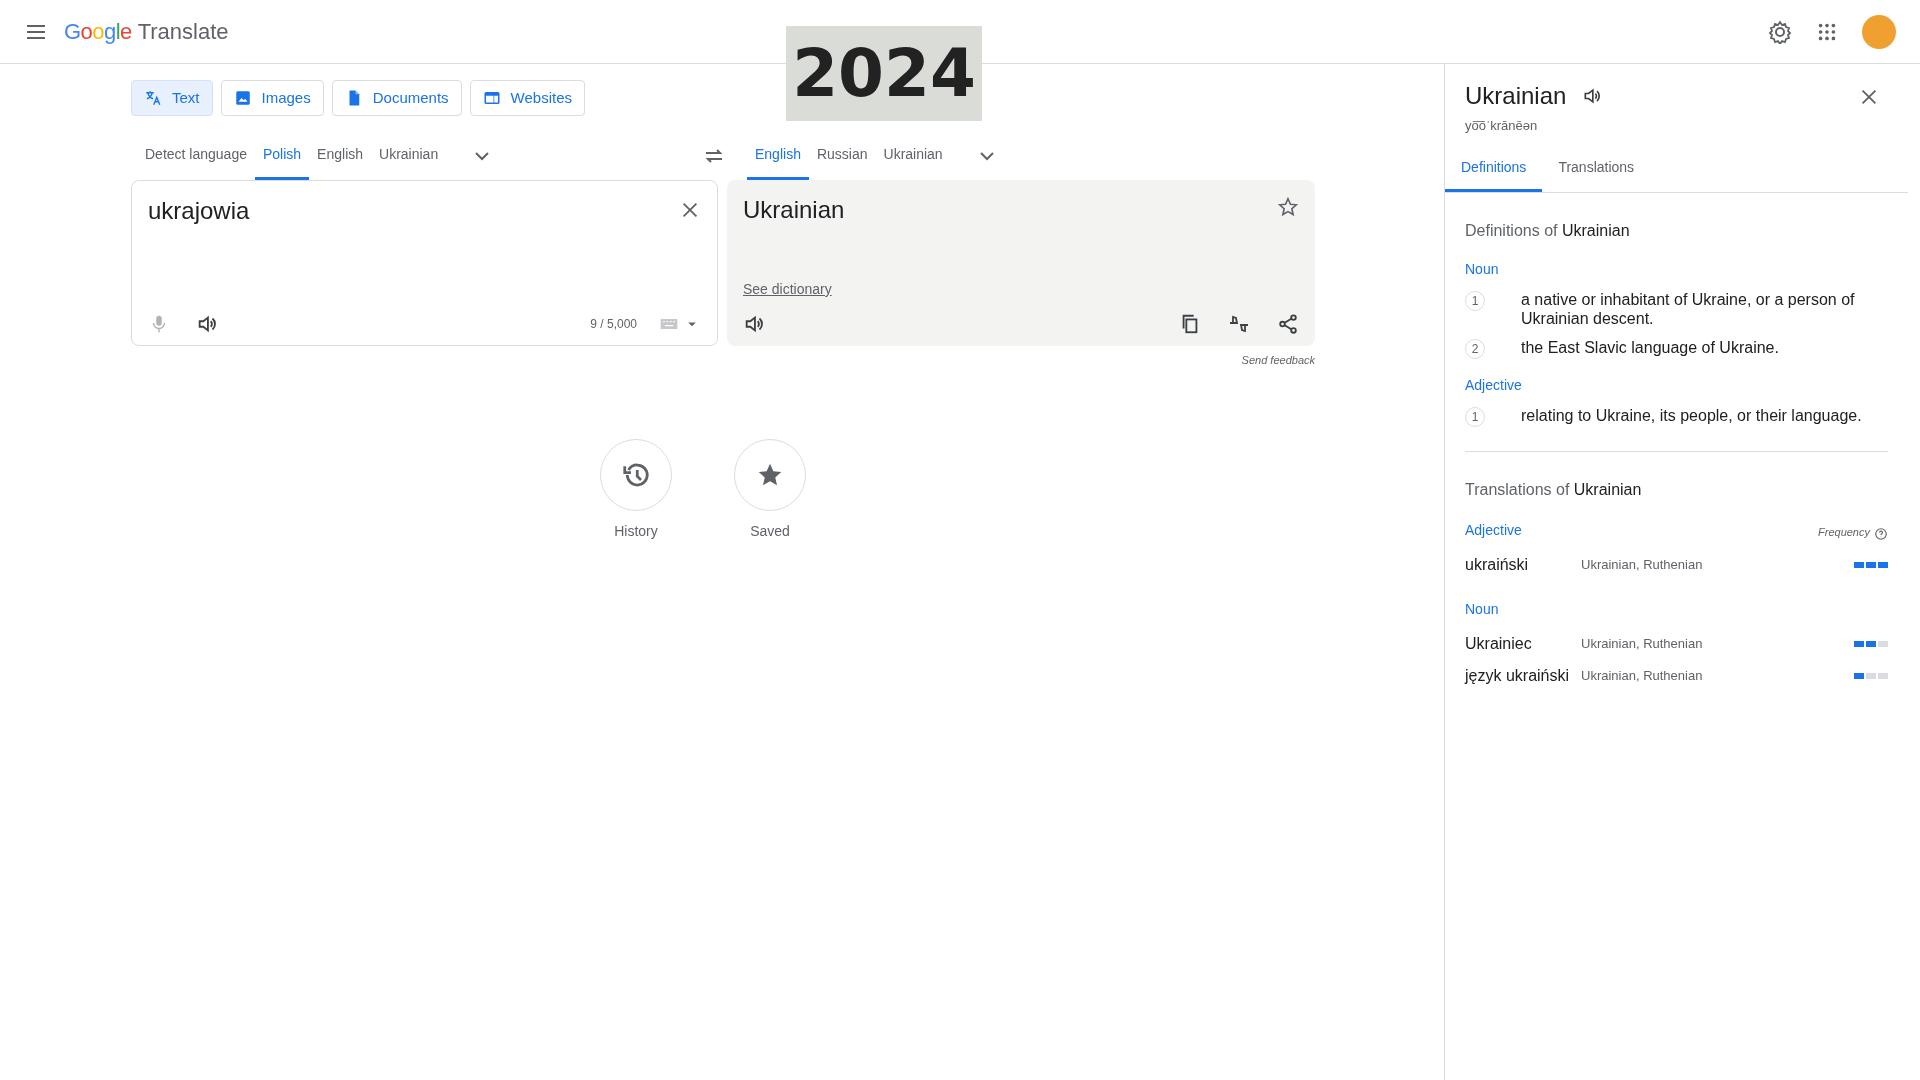 The height and width of the screenshot is (1080, 1920). What do you see at coordinates (787, 289) in the screenshot?
I see `see-dictionary-link: See dictionary` at bounding box center [787, 289].